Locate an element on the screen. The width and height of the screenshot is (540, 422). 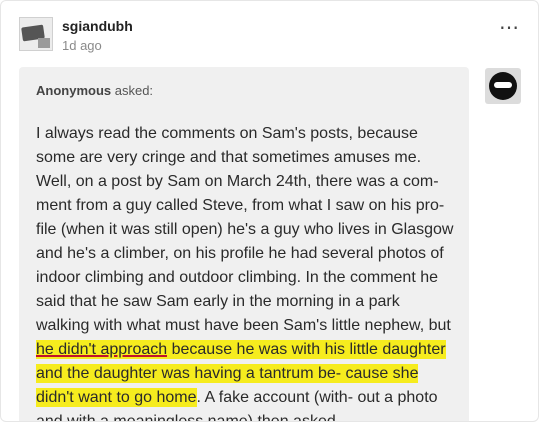
asker-line: Anonymous asked: is located at coordinates (94, 90).